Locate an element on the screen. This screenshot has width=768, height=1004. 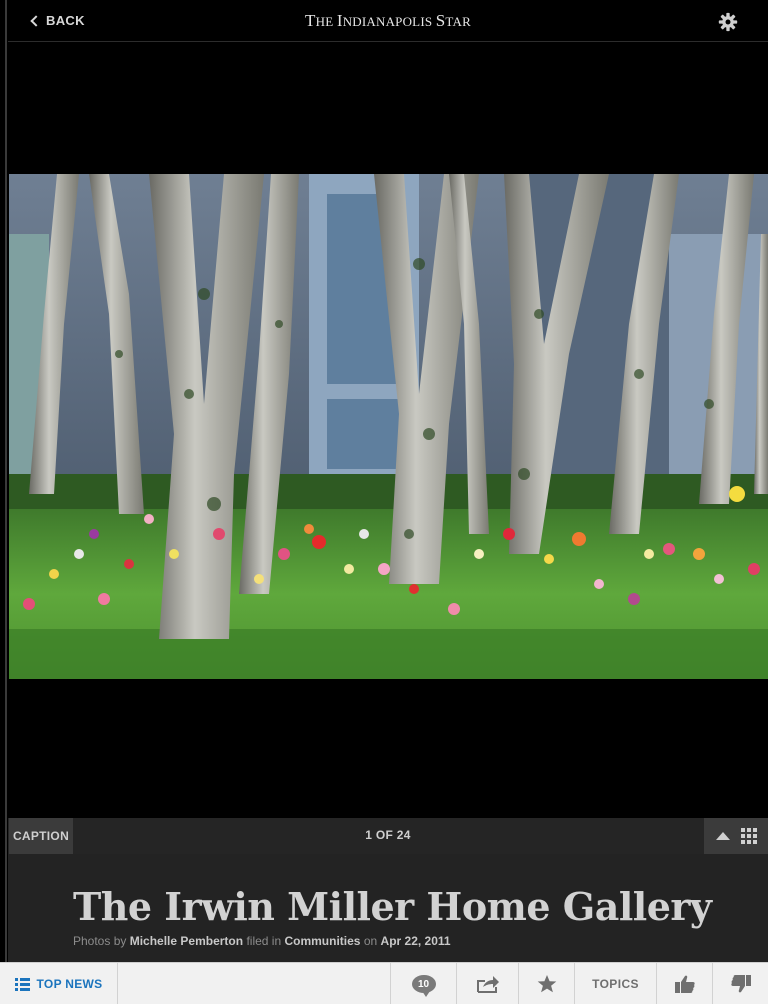
thumbs-up-icon is located at coordinates (684, 984).